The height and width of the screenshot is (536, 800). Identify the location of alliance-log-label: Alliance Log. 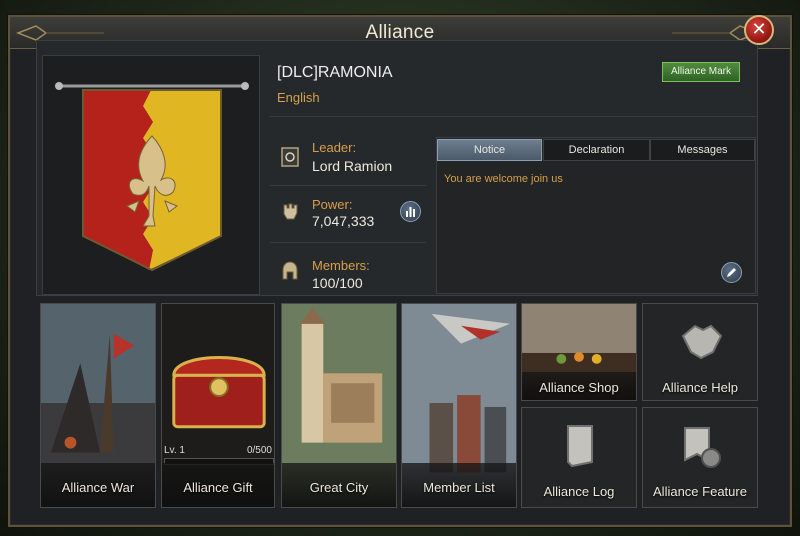
(579, 491).